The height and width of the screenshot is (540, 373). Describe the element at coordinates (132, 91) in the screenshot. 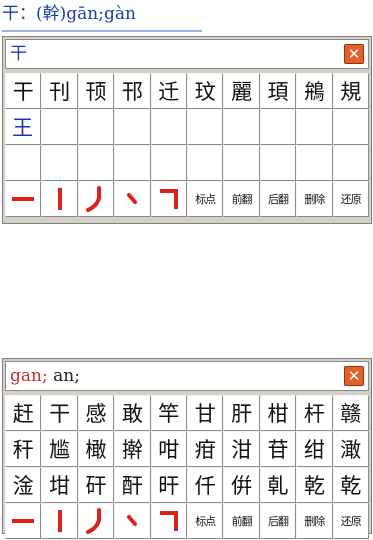

I see `candidate-cell: 邗` at that location.